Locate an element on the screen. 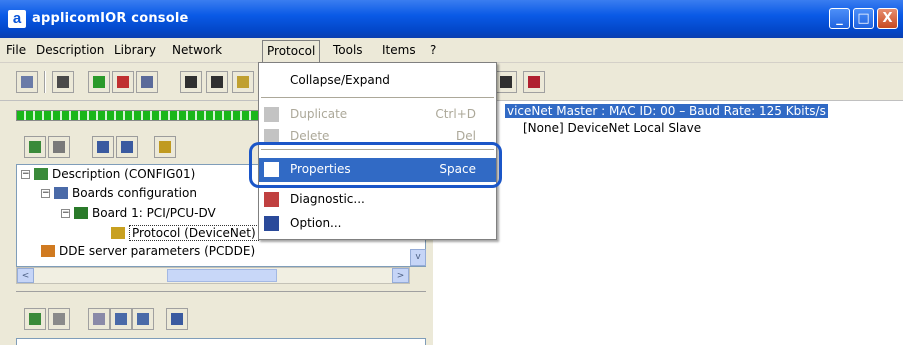 This screenshot has height=345, width=903. toolbar-separator is located at coordinates (45, 82).